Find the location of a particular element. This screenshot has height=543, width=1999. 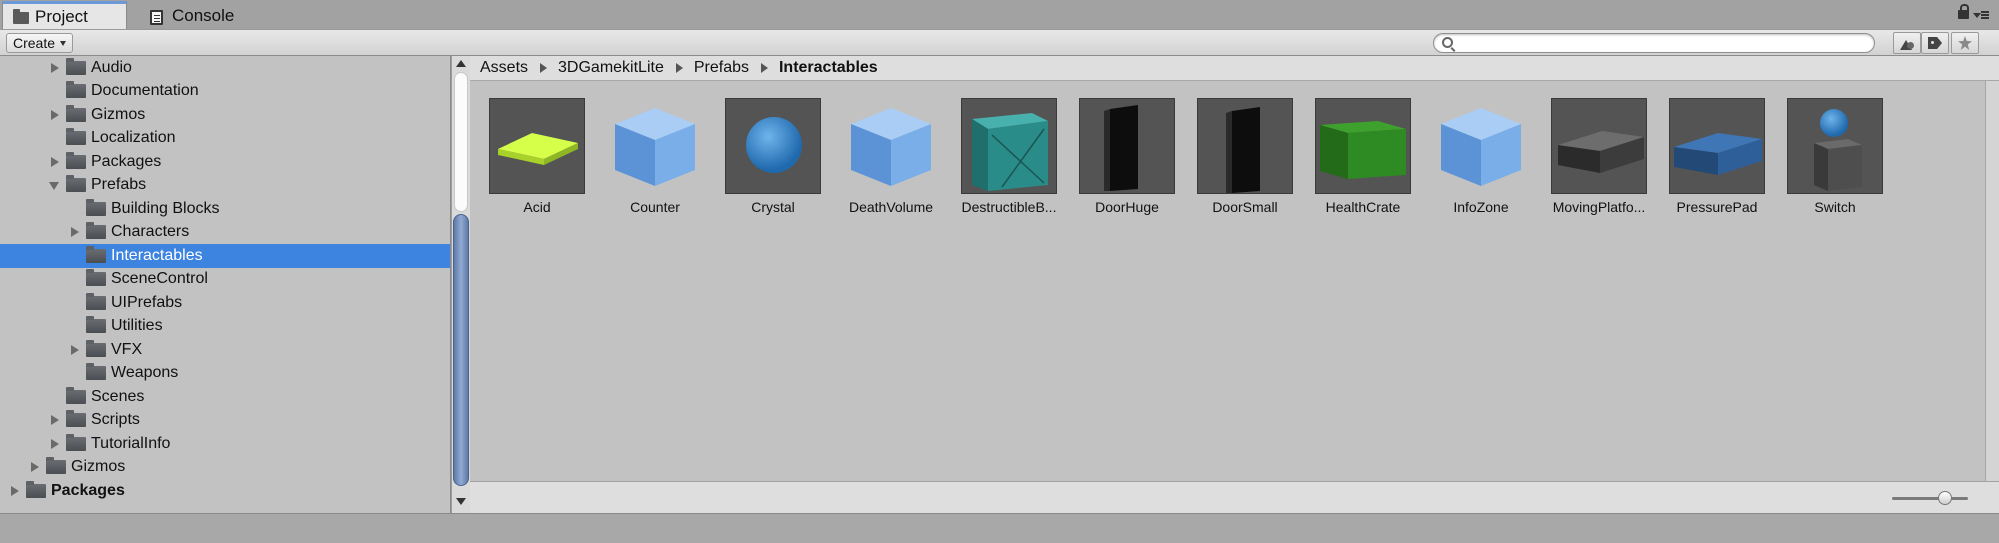

console-icon is located at coordinates (158, 17).